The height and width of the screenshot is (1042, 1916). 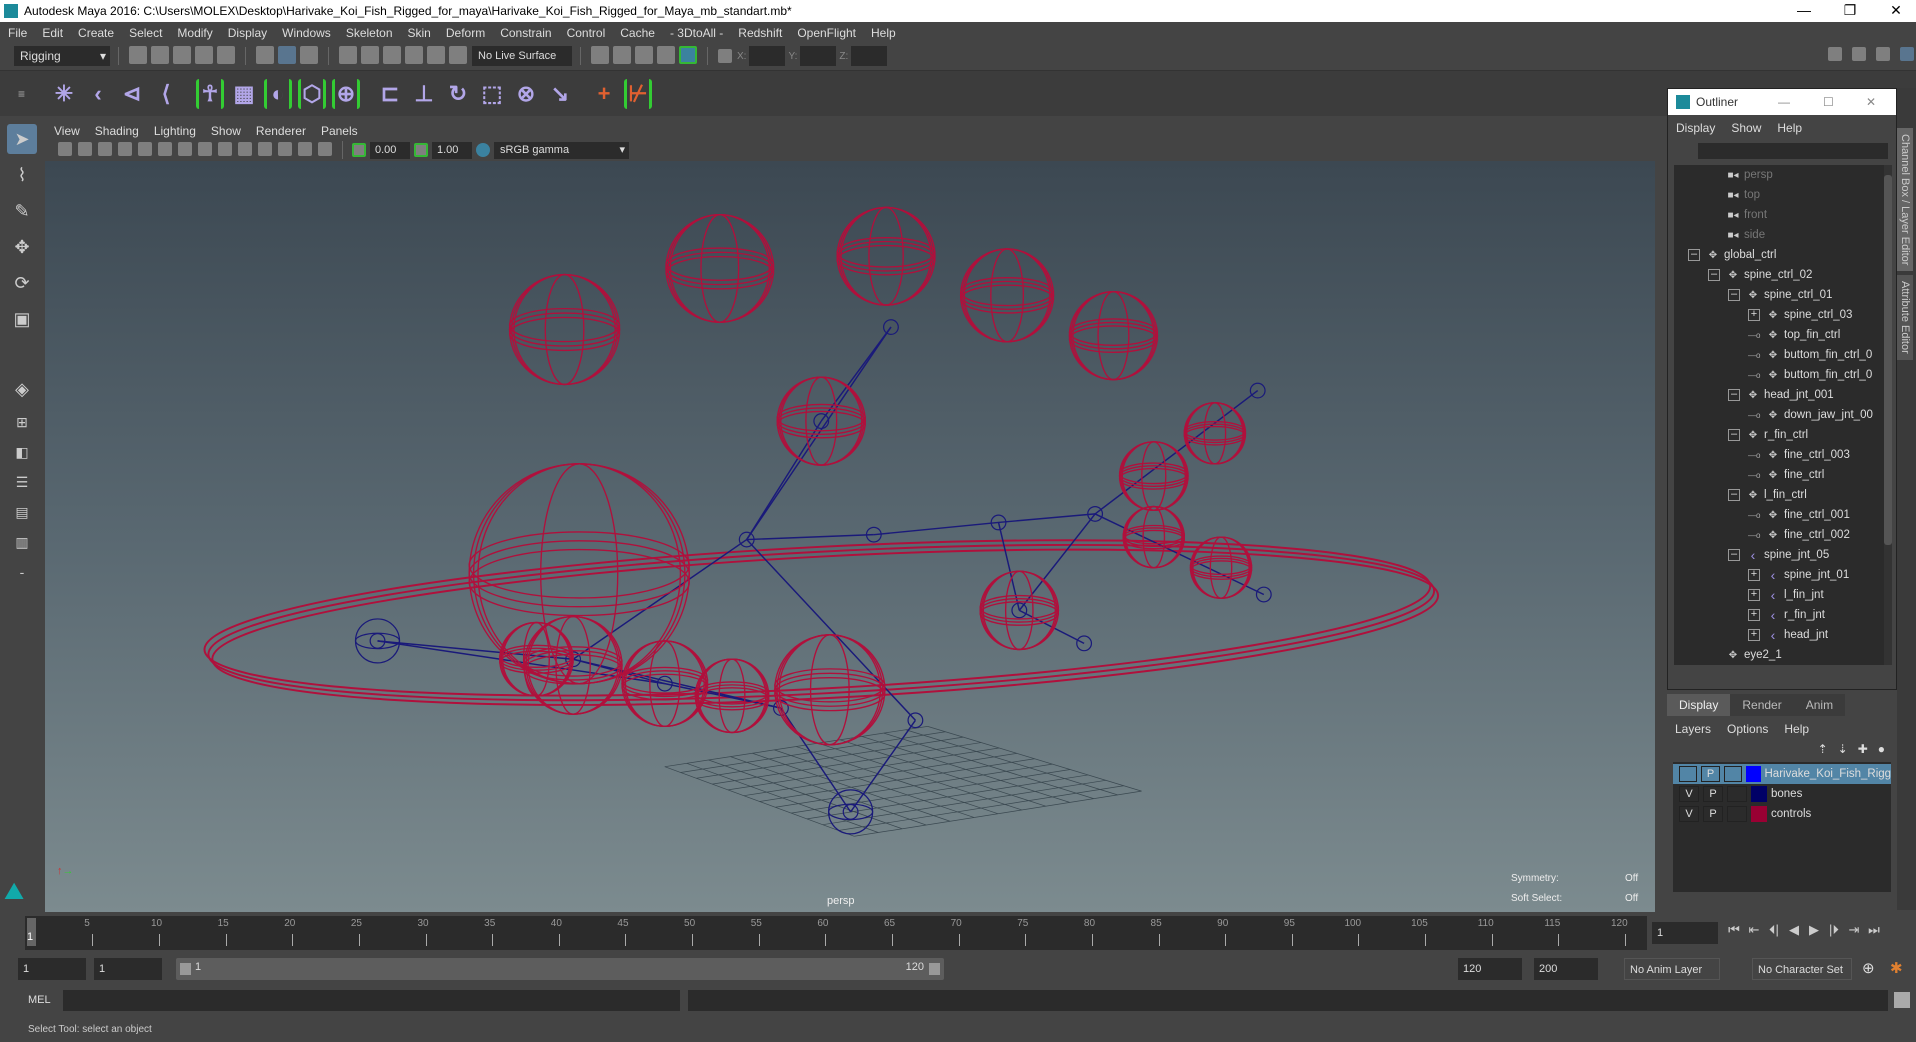 What do you see at coordinates (1779, 335) in the screenshot?
I see `outliner-item: —o ✥ top_fin_ctrl` at bounding box center [1779, 335].